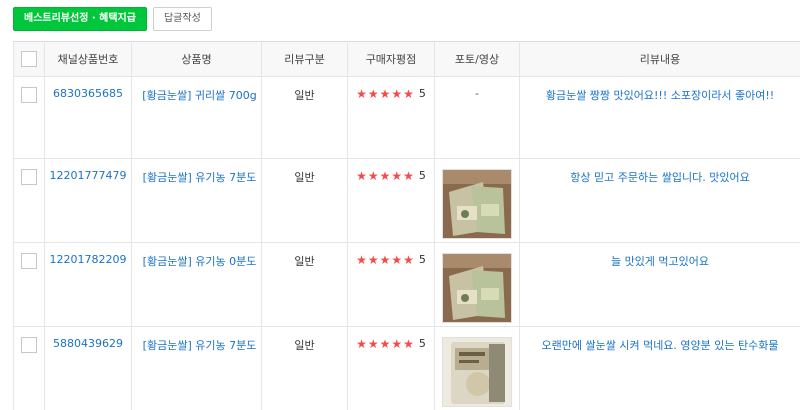 Image resolution: width=800 pixels, height=410 pixels. Describe the element at coordinates (477, 59) in the screenshot. I see `col-header-photo: 포토/영상` at that location.